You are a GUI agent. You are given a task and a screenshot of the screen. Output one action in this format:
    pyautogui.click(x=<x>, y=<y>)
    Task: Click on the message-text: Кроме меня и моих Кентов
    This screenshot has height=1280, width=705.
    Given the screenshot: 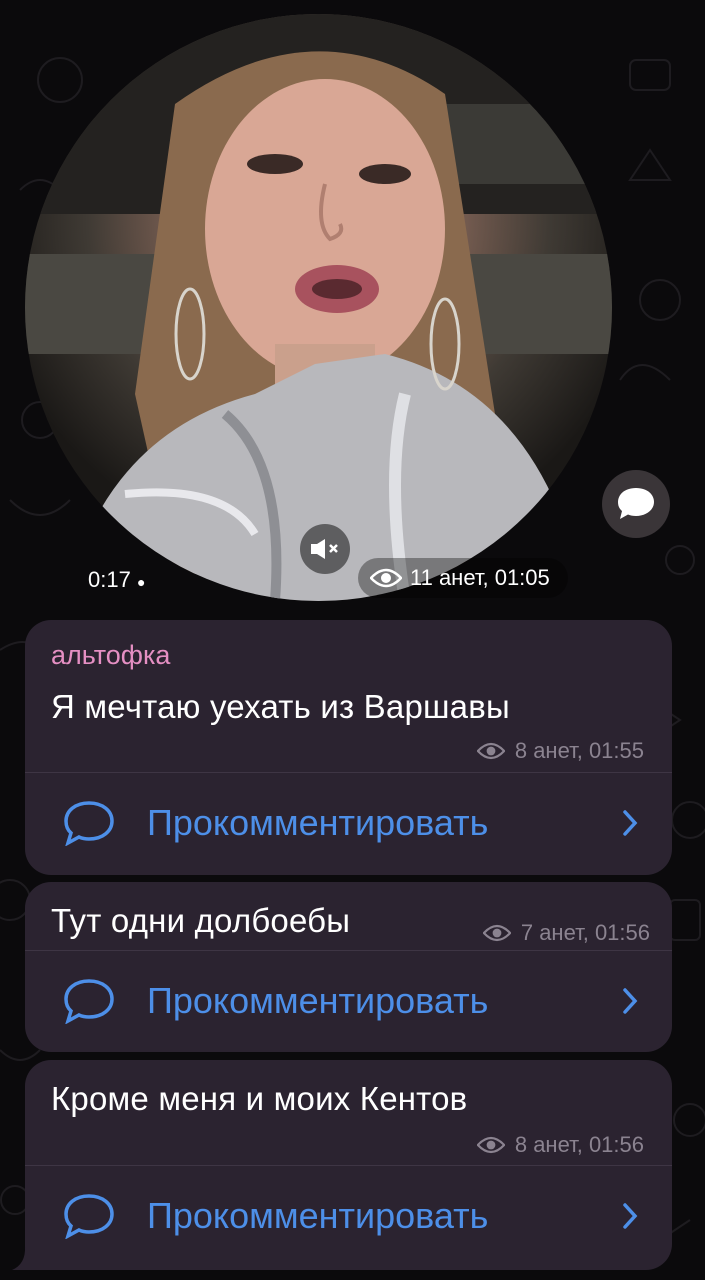 What is the action you would take?
    pyautogui.click(x=259, y=1098)
    